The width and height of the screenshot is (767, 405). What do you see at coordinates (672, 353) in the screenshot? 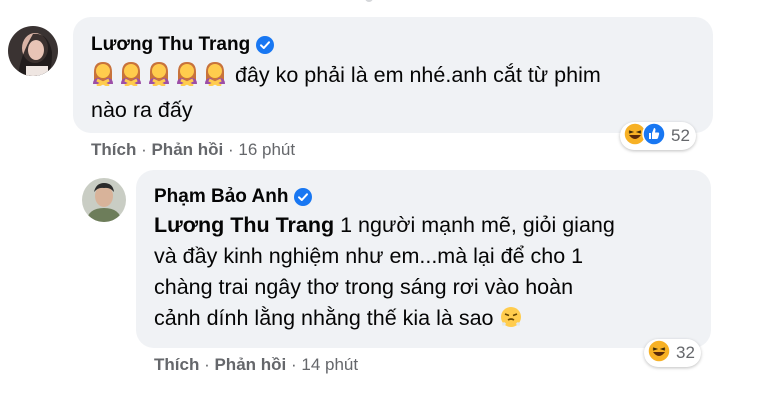
I see `reaction-summary: 32` at bounding box center [672, 353].